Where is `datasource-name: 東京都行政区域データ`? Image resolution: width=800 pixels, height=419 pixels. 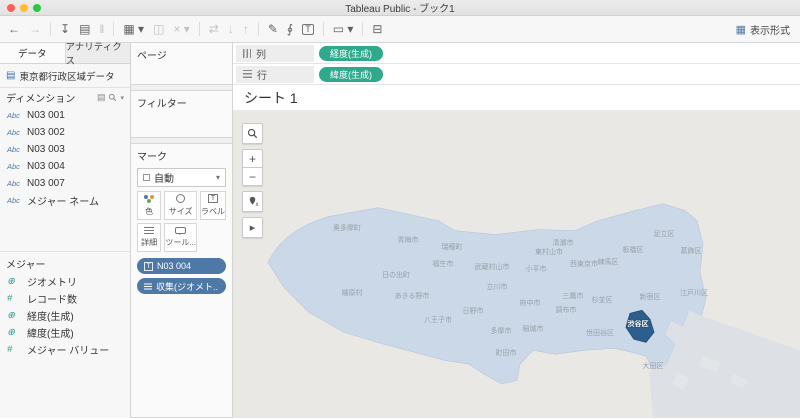
datasource-name: 東京都行政区域データ is located at coordinates (67, 77).